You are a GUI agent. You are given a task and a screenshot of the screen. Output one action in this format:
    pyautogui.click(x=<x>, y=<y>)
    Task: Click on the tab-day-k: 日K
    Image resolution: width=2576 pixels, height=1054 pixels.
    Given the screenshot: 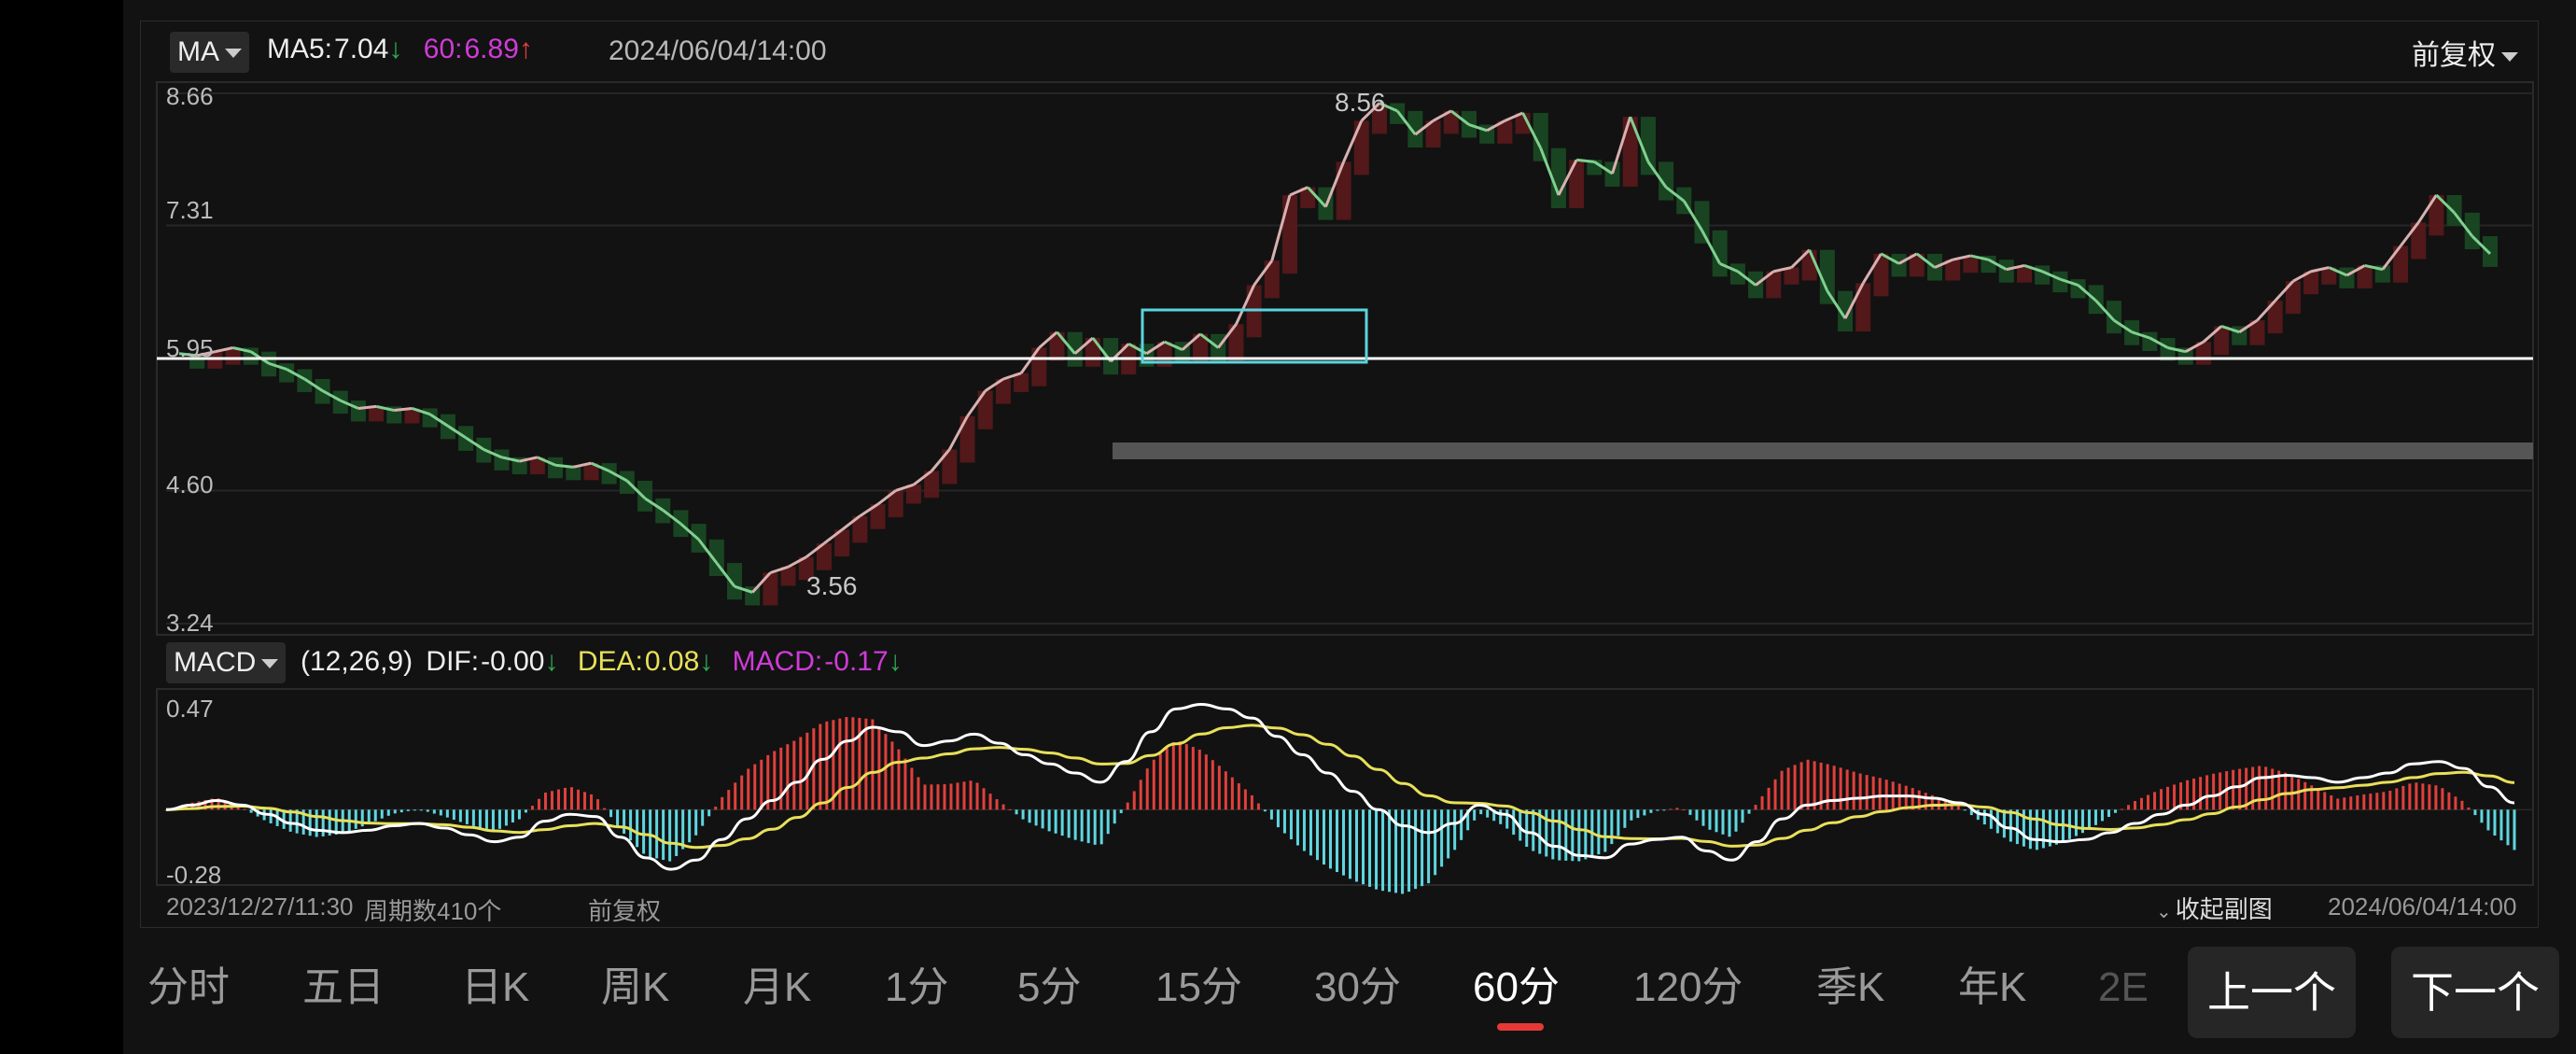 What is the action you would take?
    pyautogui.click(x=495, y=988)
    